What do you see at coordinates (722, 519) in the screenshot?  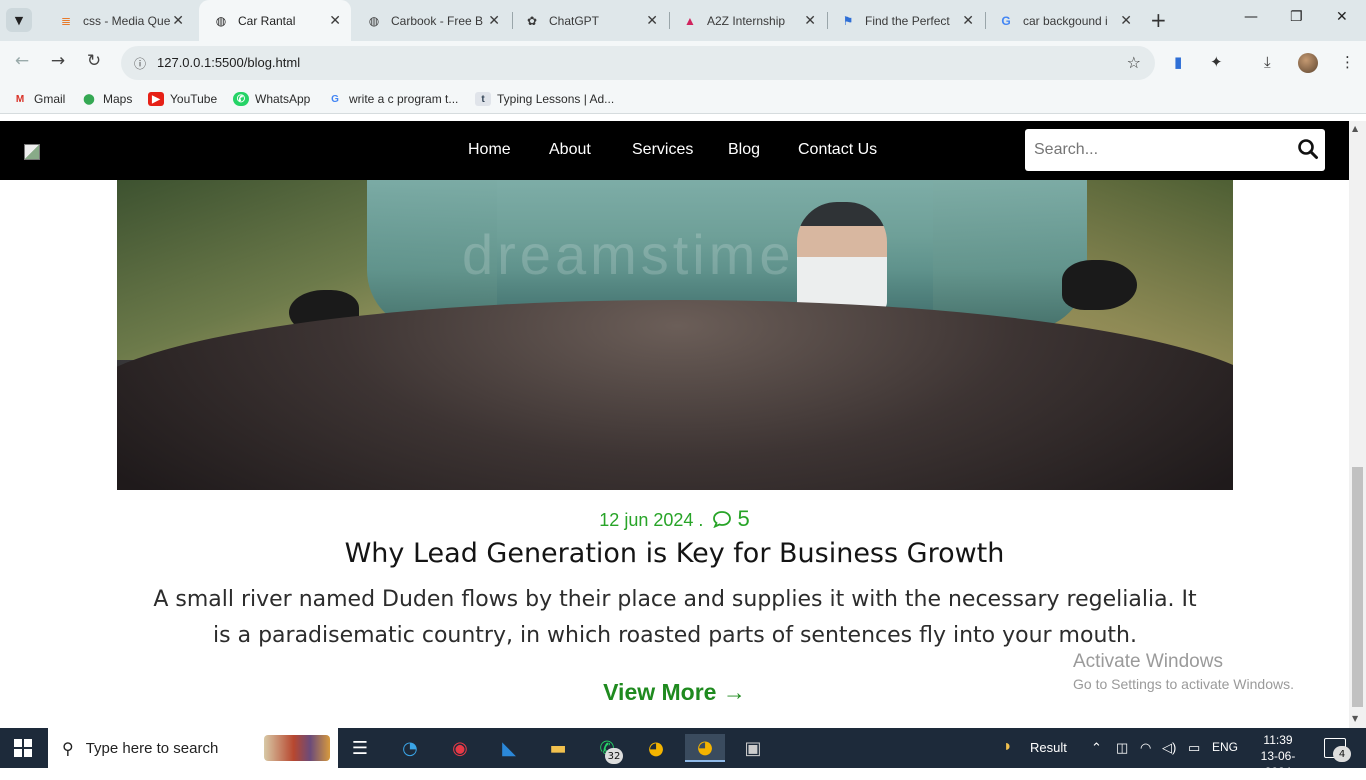 I see `comment-icon` at bounding box center [722, 519].